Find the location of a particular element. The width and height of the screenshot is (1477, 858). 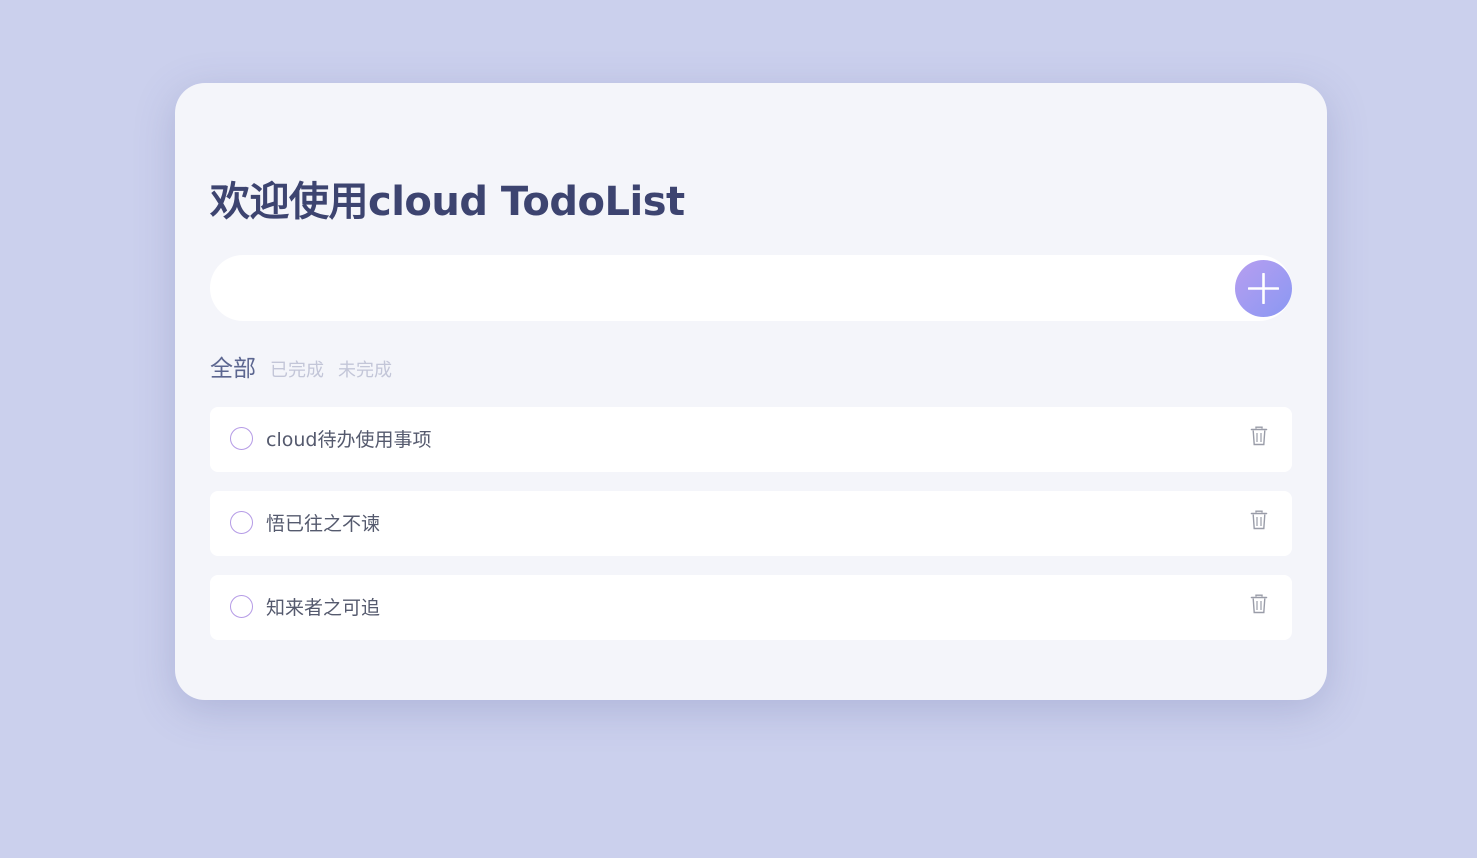

plus-icon is located at coordinates (1263, 288).